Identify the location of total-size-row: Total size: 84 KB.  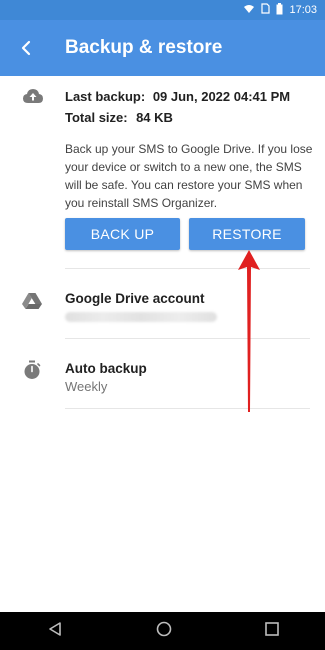
(119, 118).